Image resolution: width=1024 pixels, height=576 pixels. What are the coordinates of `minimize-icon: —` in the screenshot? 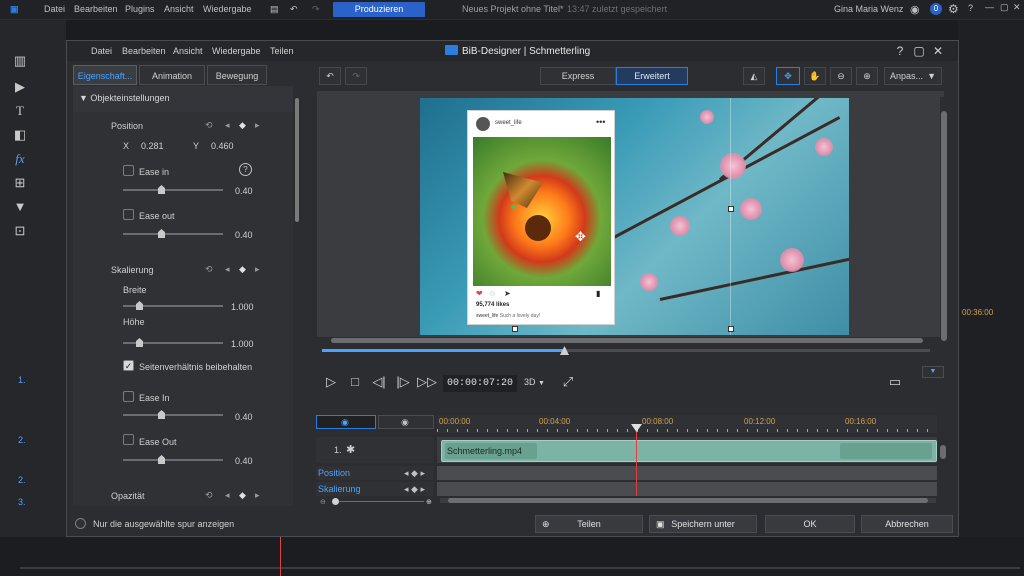 It's located at (989, 7).